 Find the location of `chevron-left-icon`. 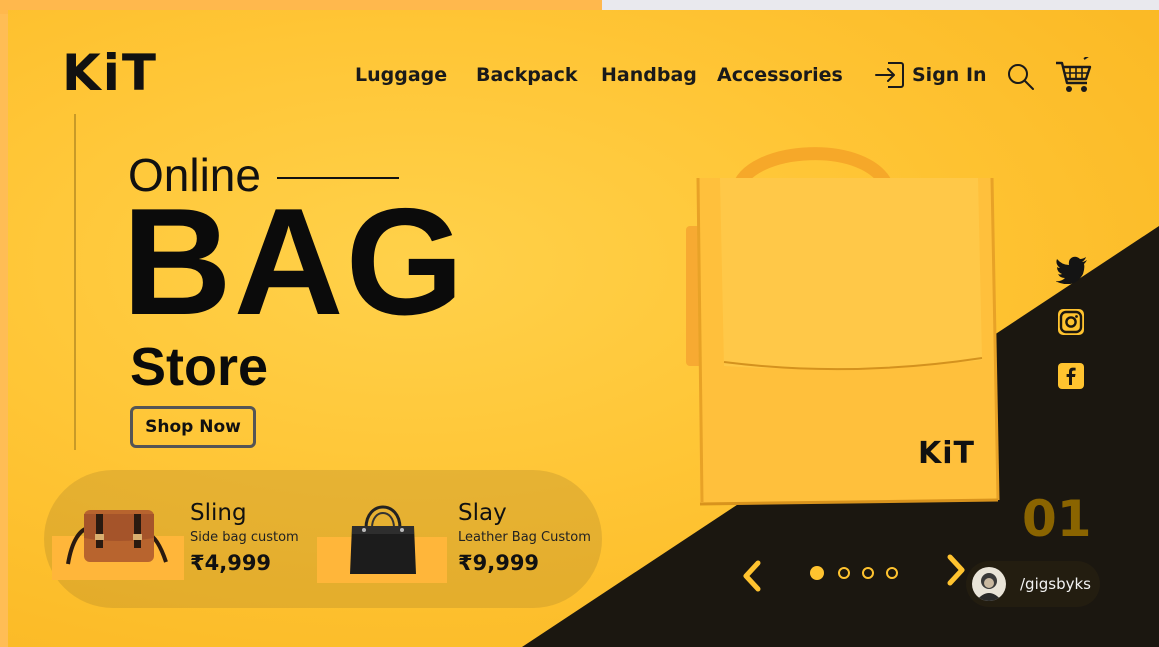

chevron-left-icon is located at coordinates (752, 576).